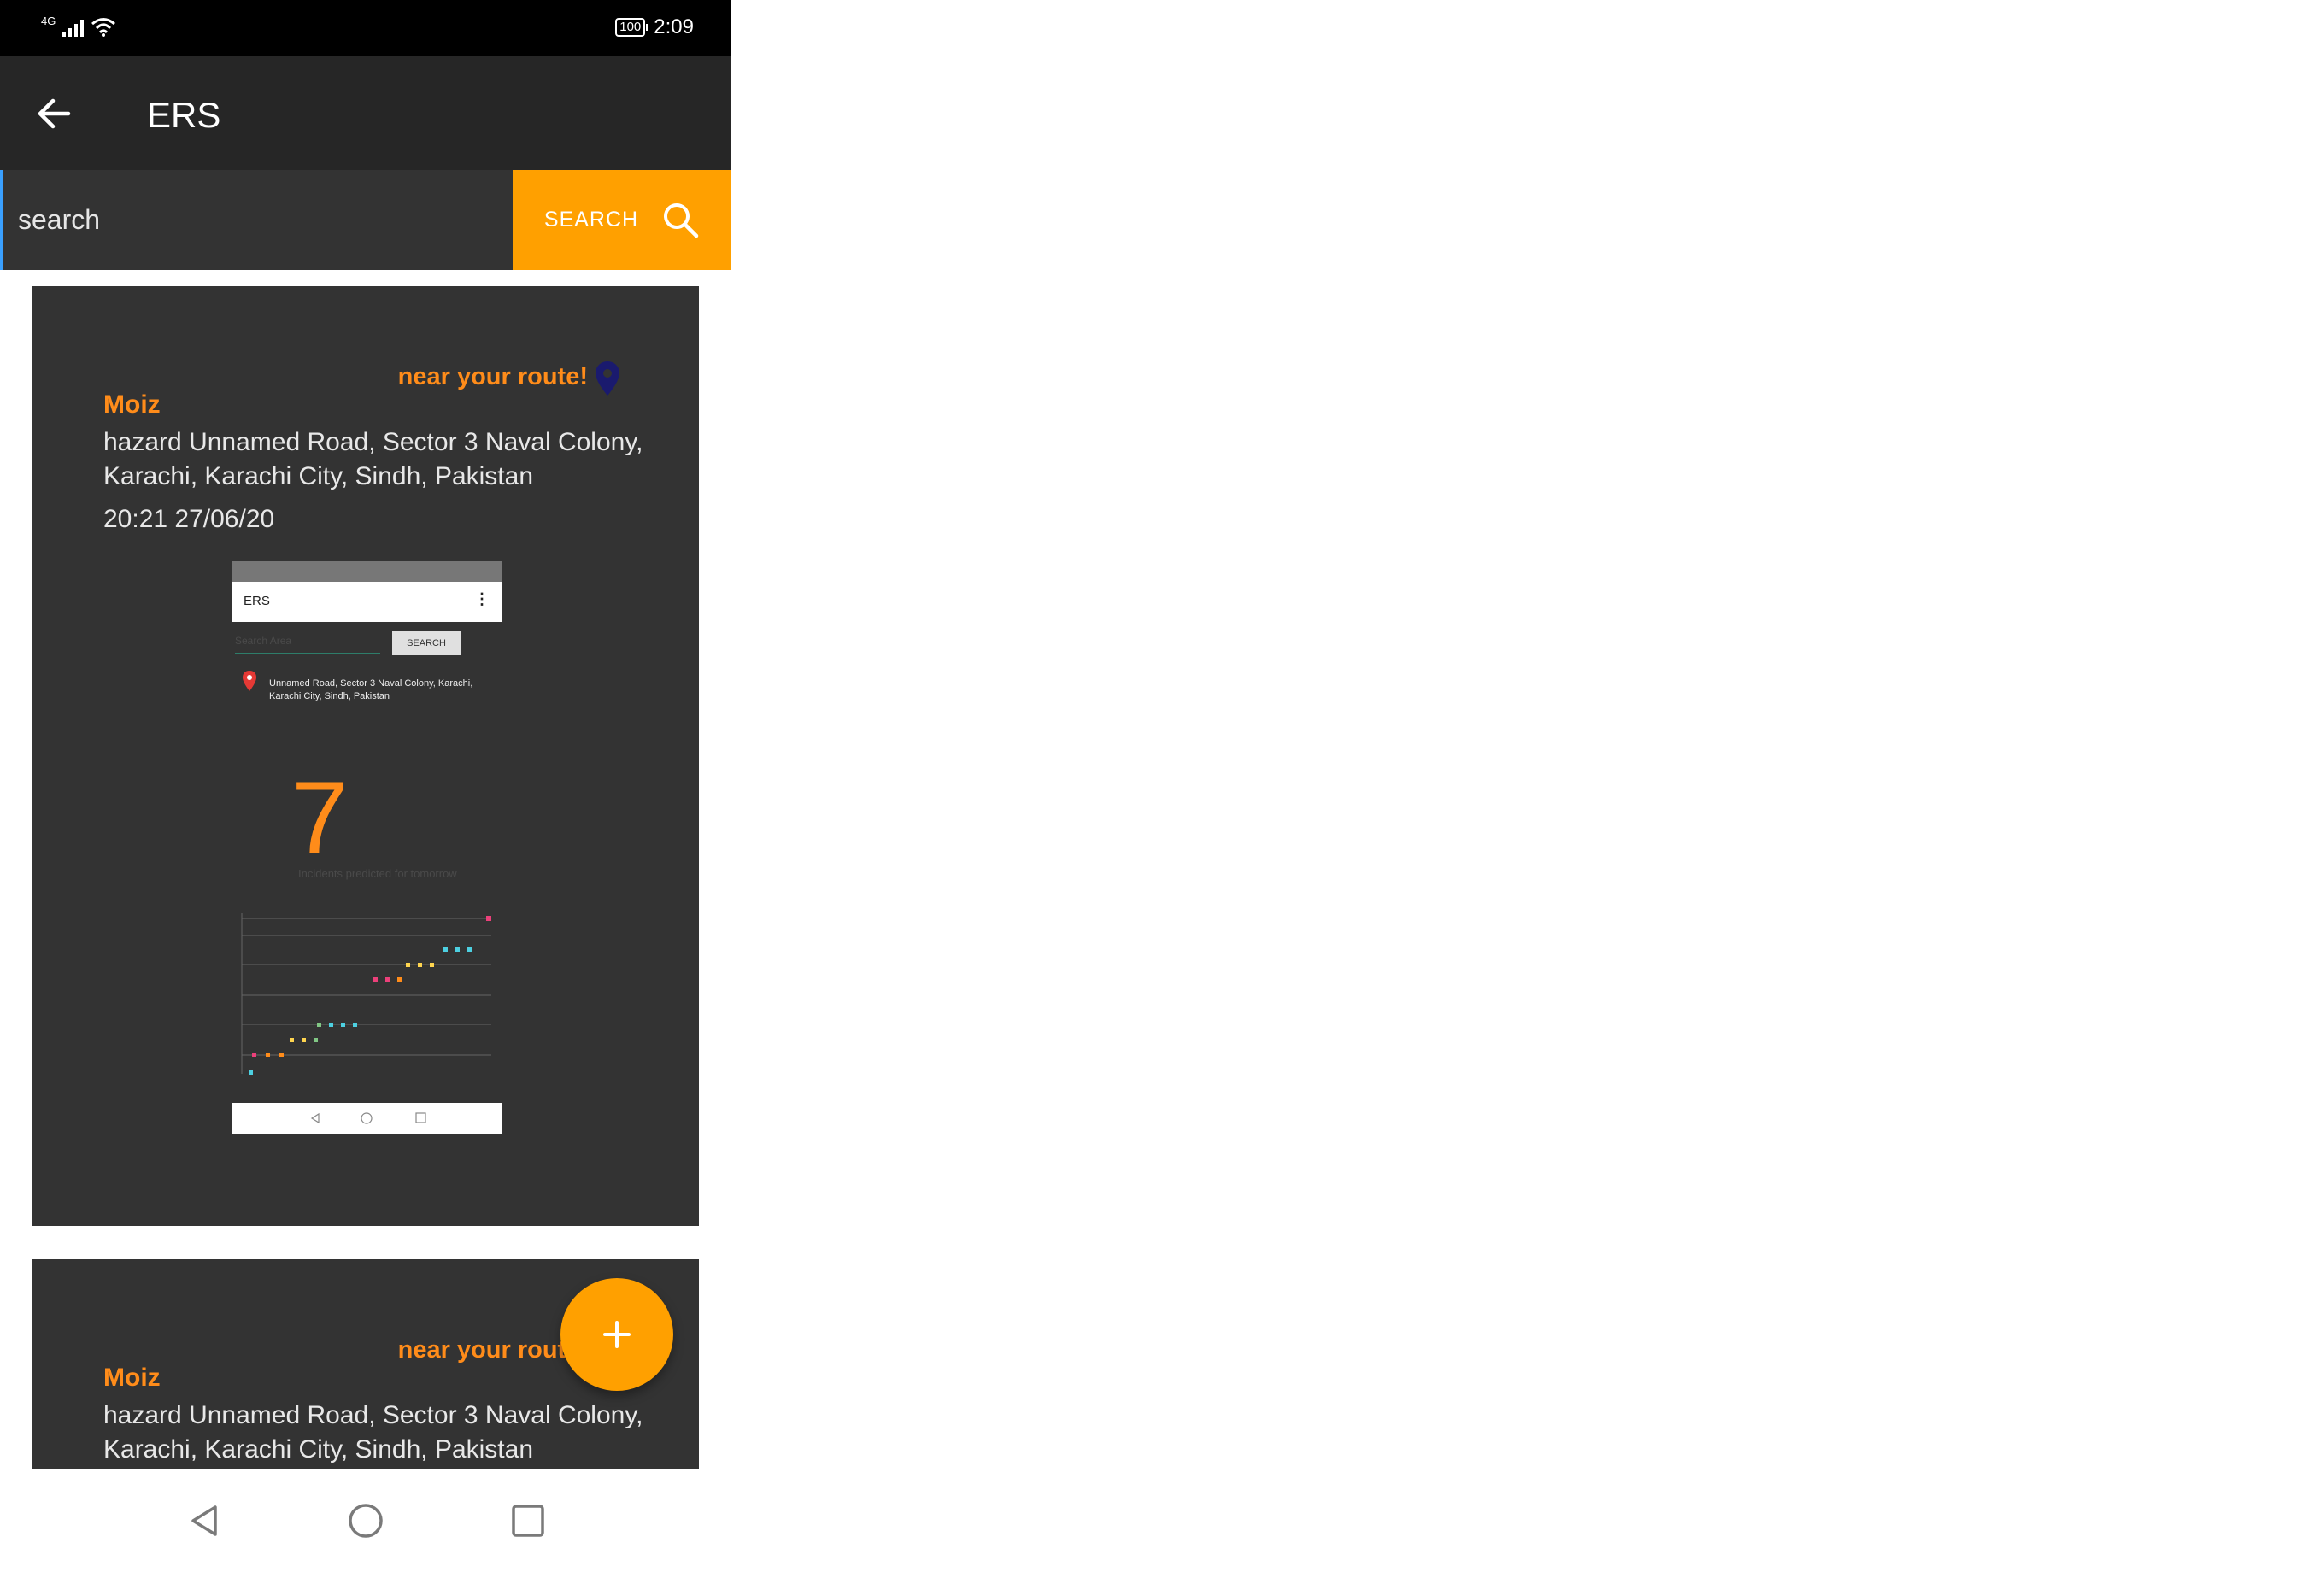  What do you see at coordinates (591, 220) in the screenshot?
I see `search-button-label: SEARCH` at bounding box center [591, 220].